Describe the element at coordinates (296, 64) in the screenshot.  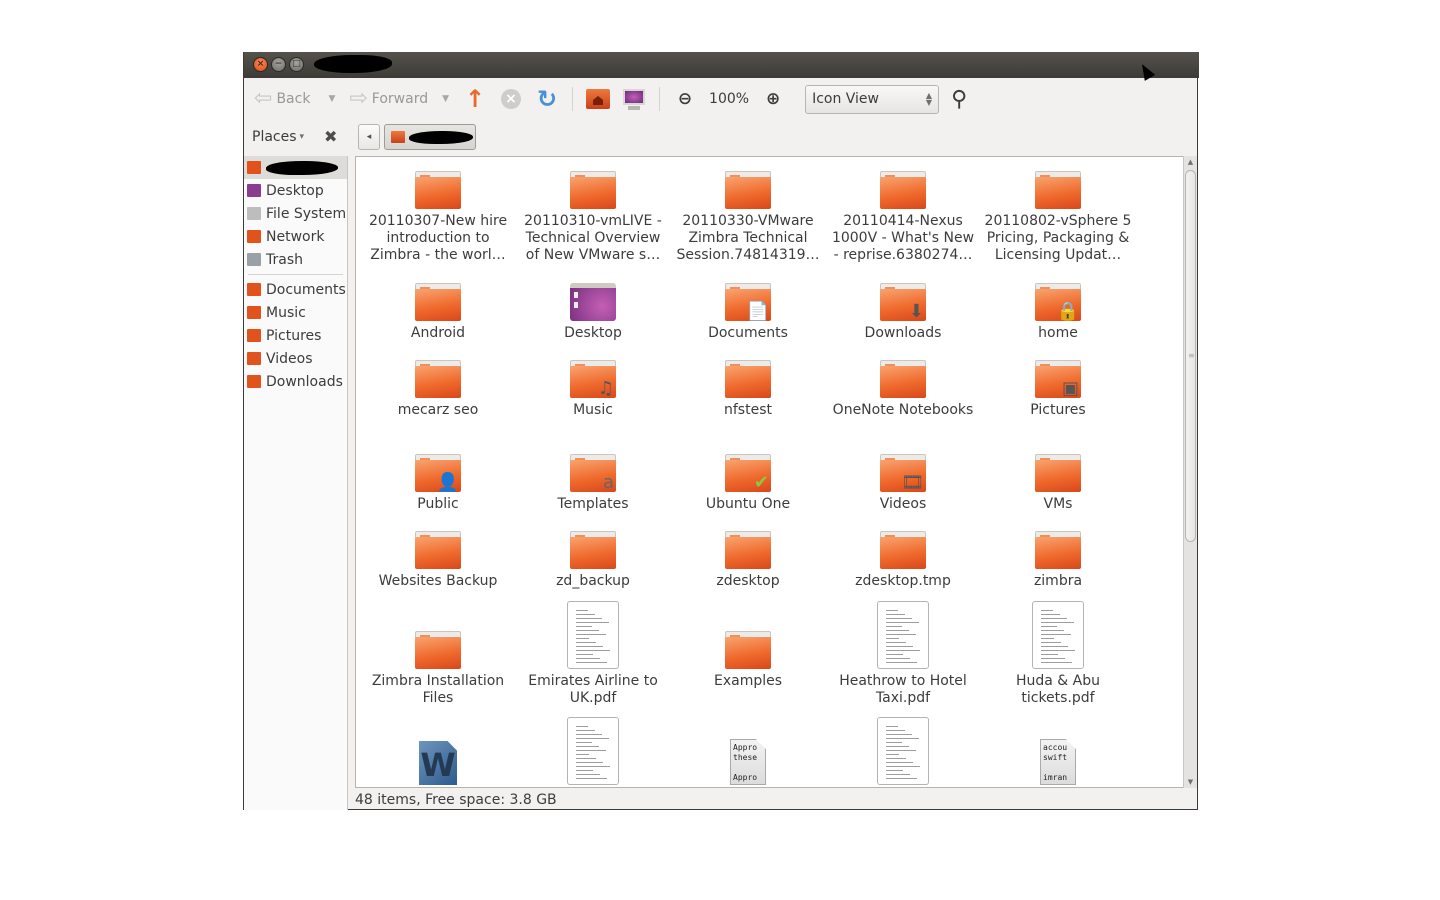
I see `window-maximize-button: □` at that location.